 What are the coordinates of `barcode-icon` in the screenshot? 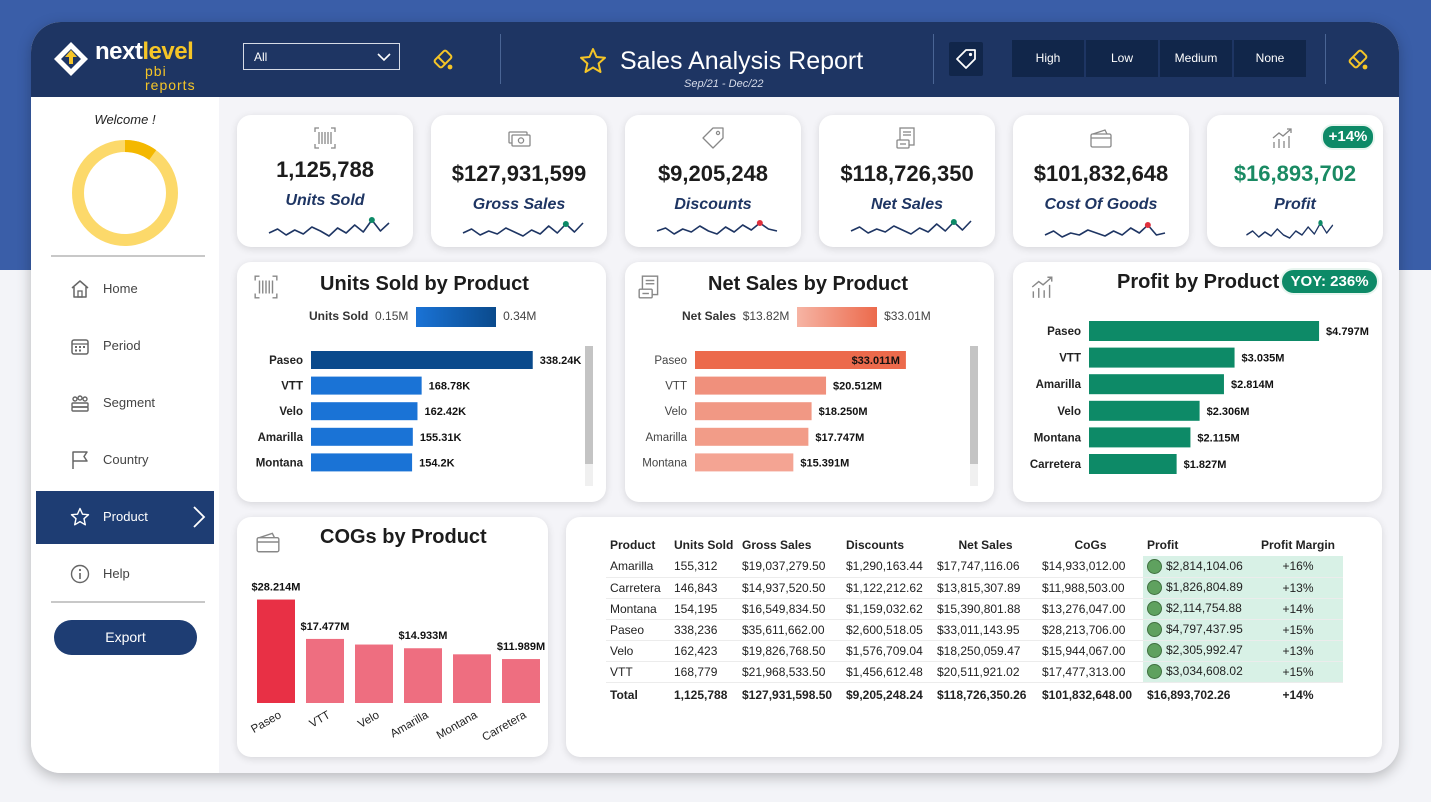 It's located at (266, 287).